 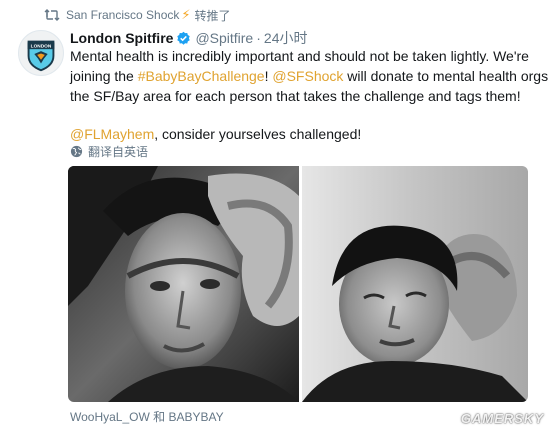 What do you see at coordinates (76, 151) in the screenshot?
I see `globe-icon` at bounding box center [76, 151].